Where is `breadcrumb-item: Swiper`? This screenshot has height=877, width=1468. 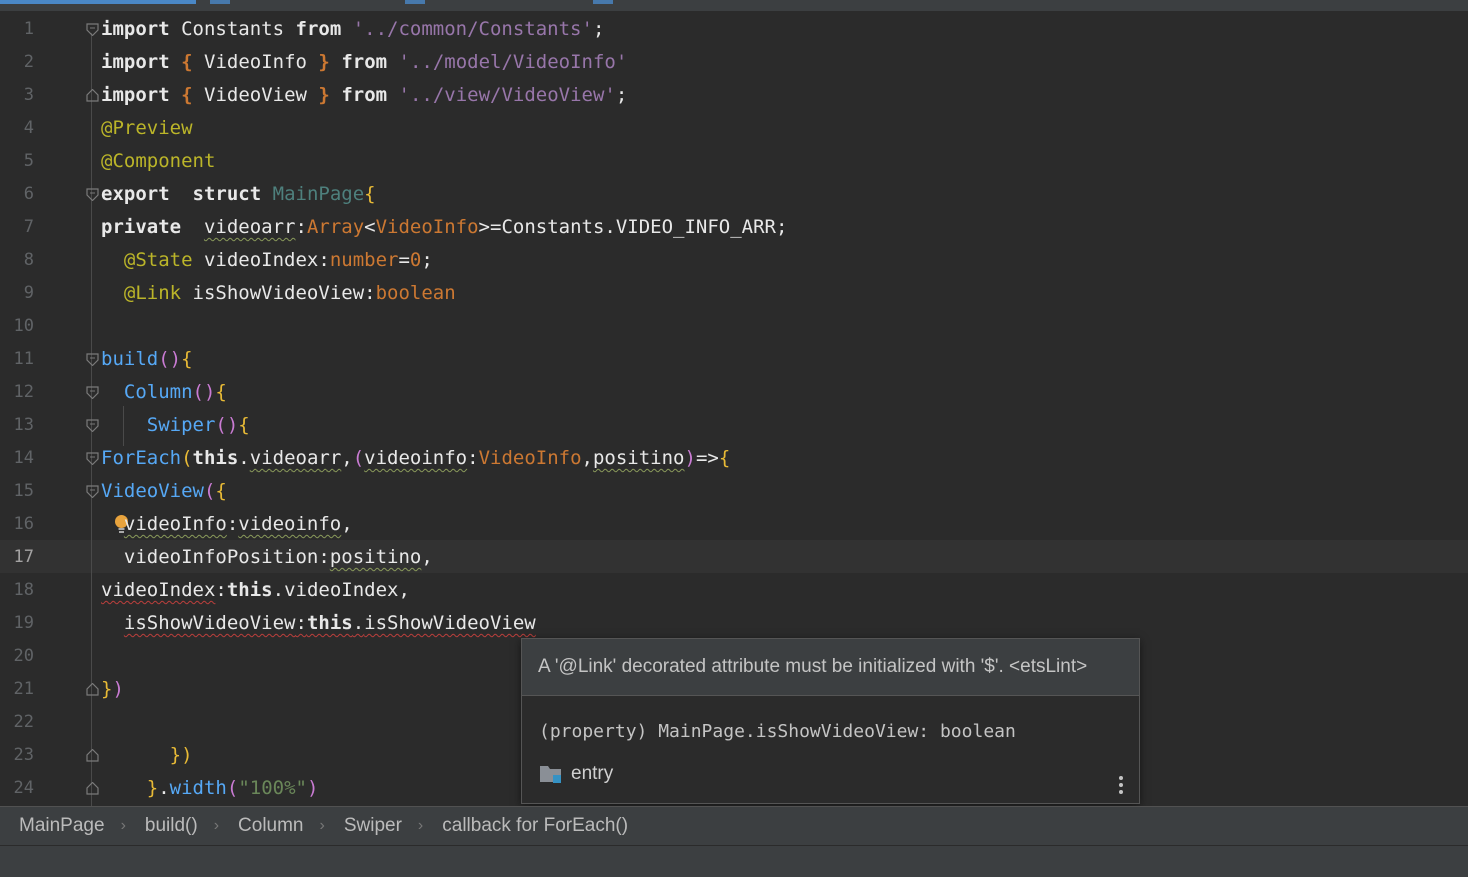
breadcrumb-item: Swiper is located at coordinates (373, 826).